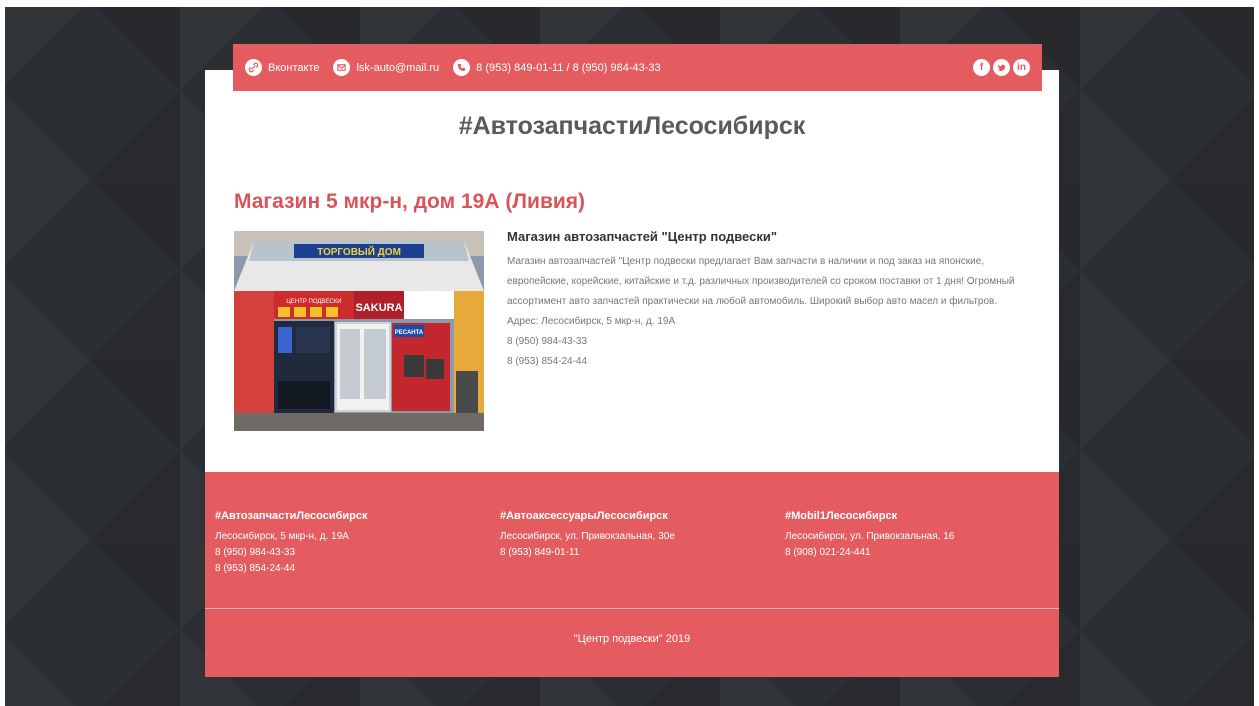  I want to click on footer-column-title: #АвтозапчастиЛесосибирск, so click(291, 516).